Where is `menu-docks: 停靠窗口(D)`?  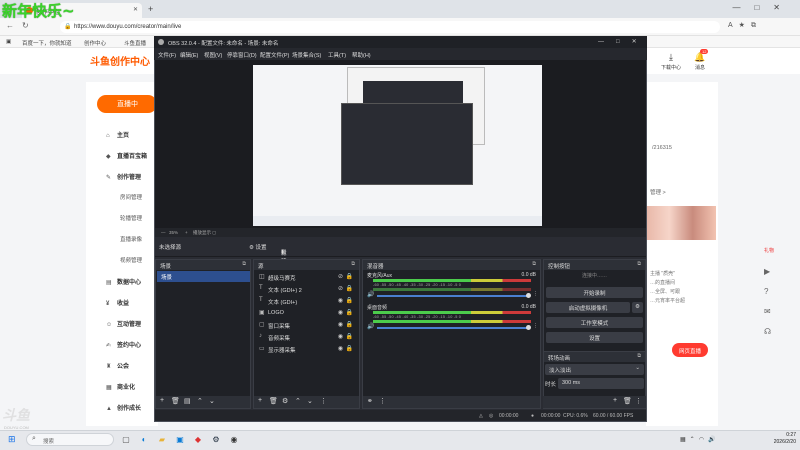 menu-docks: 停靠窗口(D) is located at coordinates (242, 55).